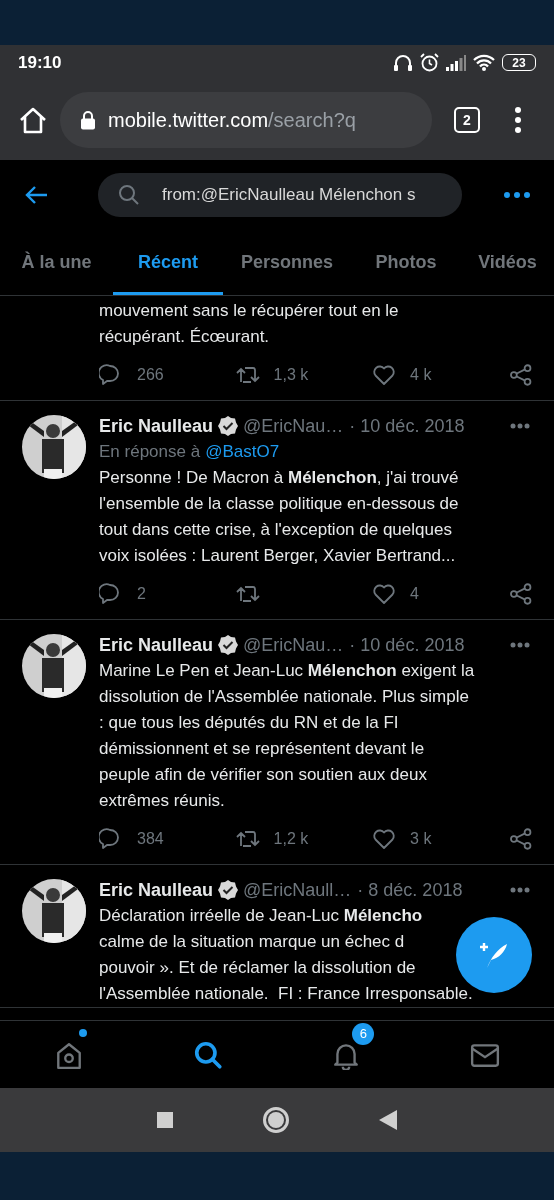  What do you see at coordinates (275, 530) in the screenshot?
I see `tweet-text-line: tout dans cette crise, à l'exception de quelques` at bounding box center [275, 530].